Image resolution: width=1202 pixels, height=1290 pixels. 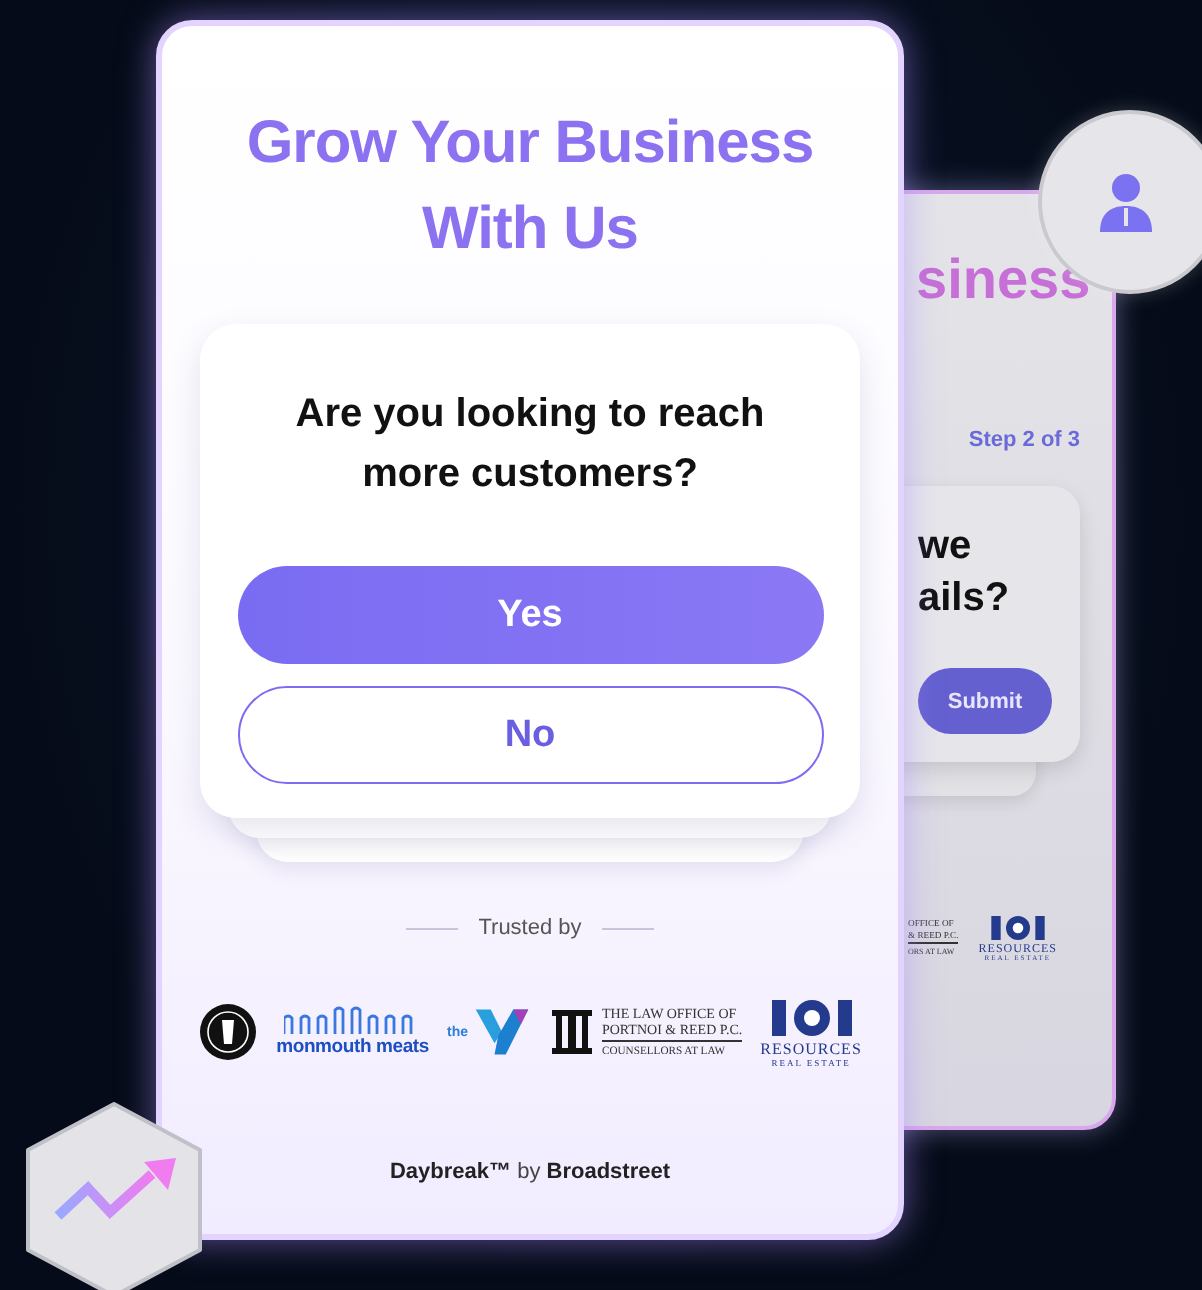 What do you see at coordinates (352, 1047) in the screenshot?
I see `logo-text: monmouth meats` at bounding box center [352, 1047].